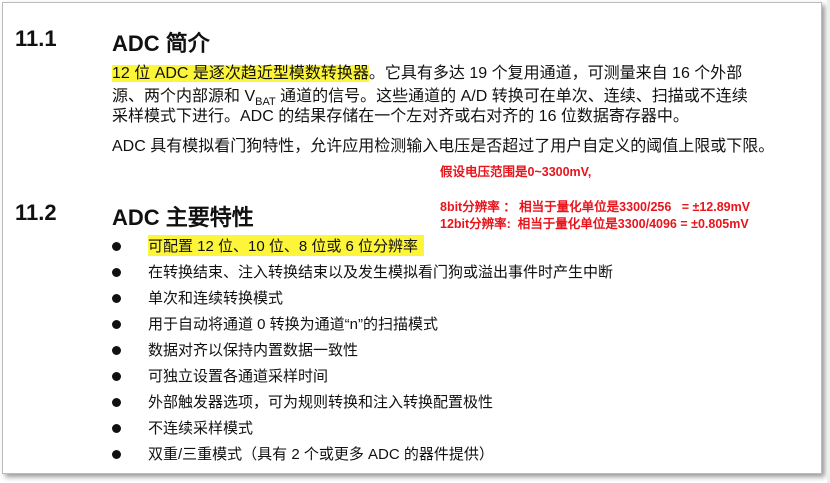 This screenshot has height=483, width=830. Describe the element at coordinates (201, 428) in the screenshot. I see `list-item: 不连续采样模式` at that location.